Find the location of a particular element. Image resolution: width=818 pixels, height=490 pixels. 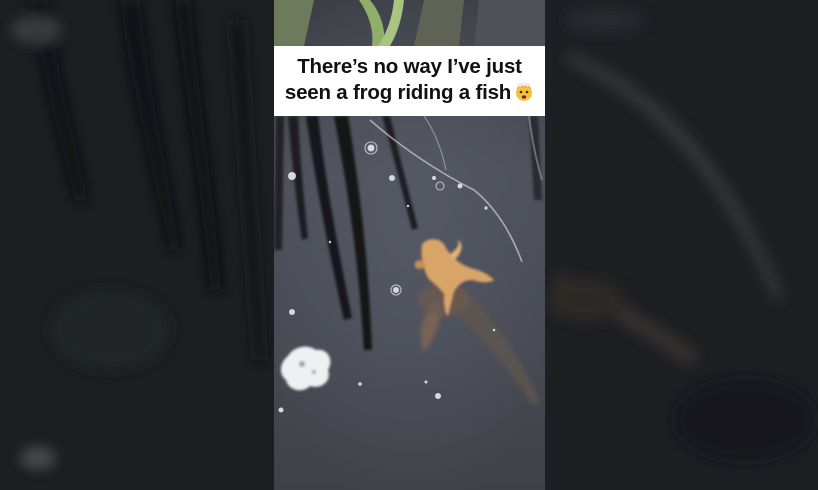

caption-line-1: There’s no way I’ve just is located at coordinates (409, 66).